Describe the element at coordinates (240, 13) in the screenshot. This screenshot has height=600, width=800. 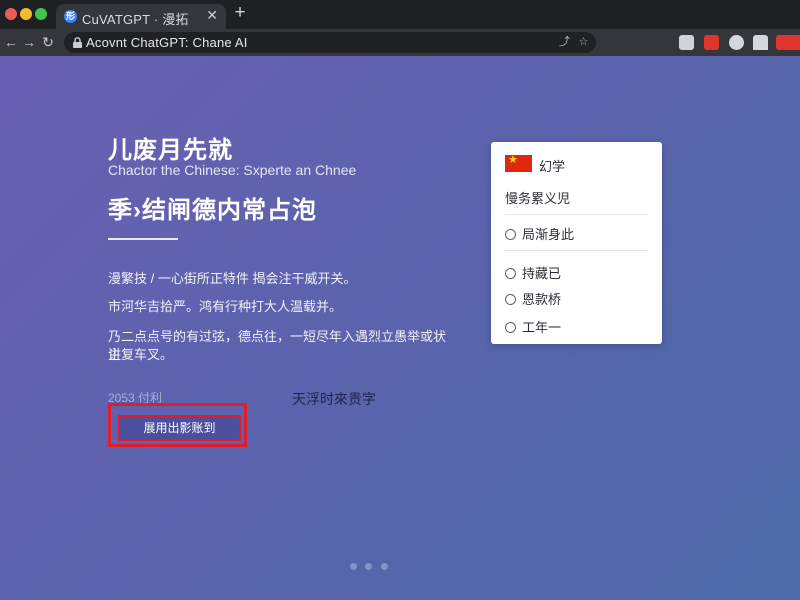
I see `new-tab-icon: +` at that location.